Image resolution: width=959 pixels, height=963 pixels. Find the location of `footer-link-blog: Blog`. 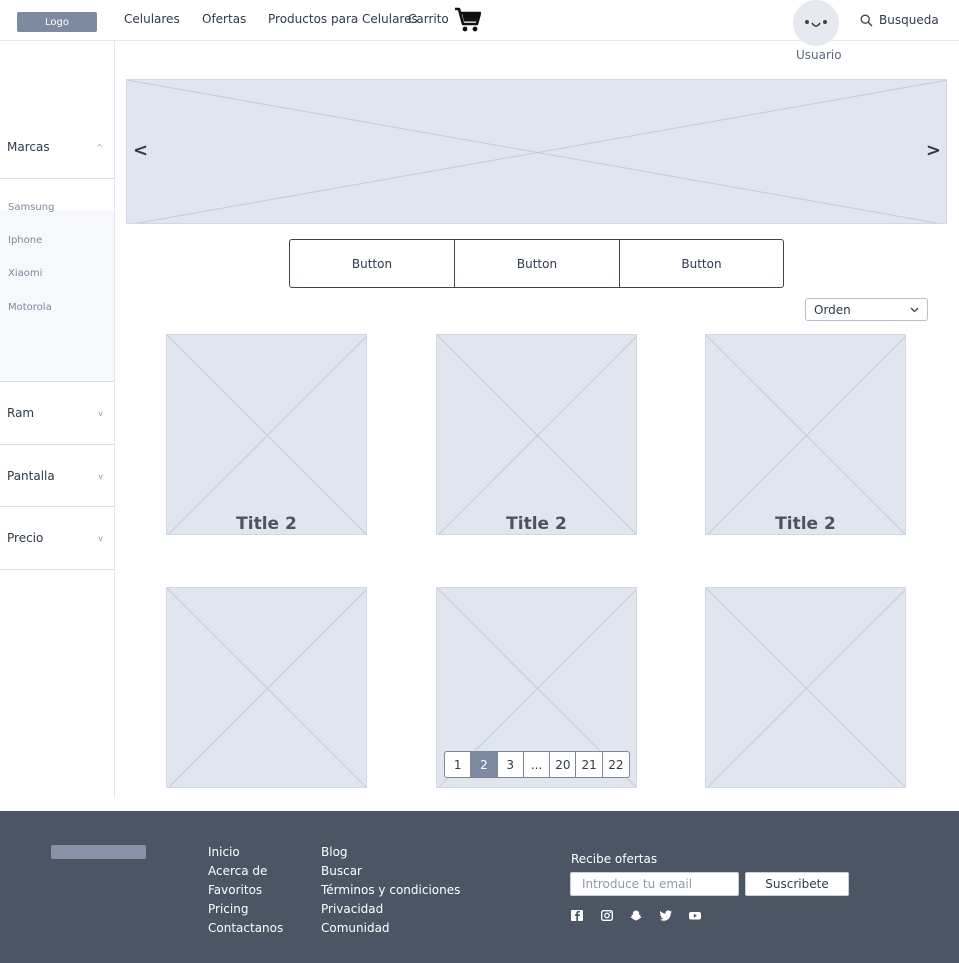

footer-link-blog: Blog is located at coordinates (334, 852).